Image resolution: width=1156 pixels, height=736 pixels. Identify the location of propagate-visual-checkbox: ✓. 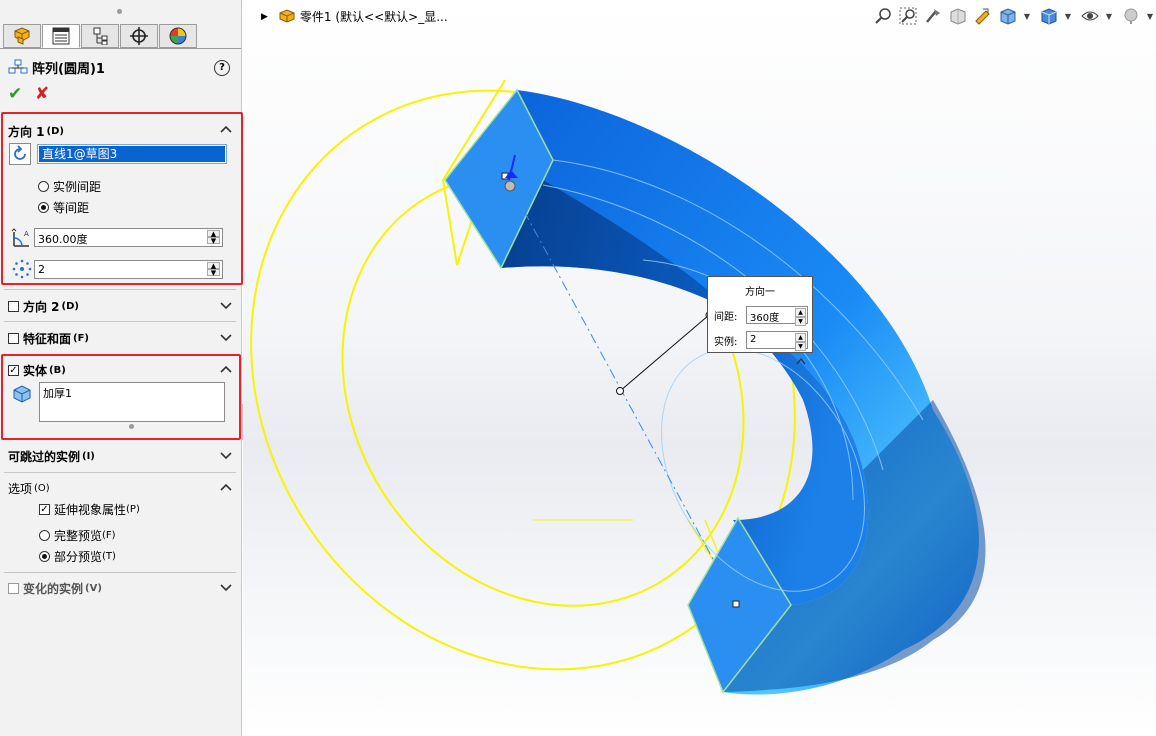
(44, 509).